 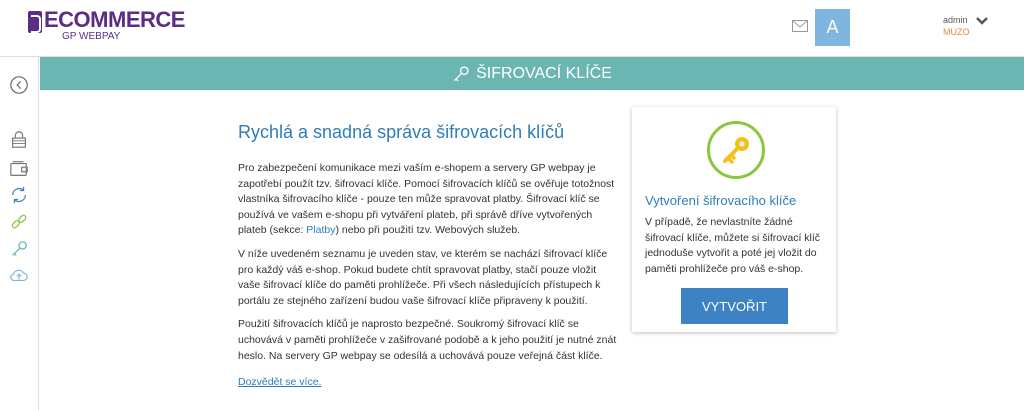 I want to click on refresh-icon, so click(x=19, y=195).